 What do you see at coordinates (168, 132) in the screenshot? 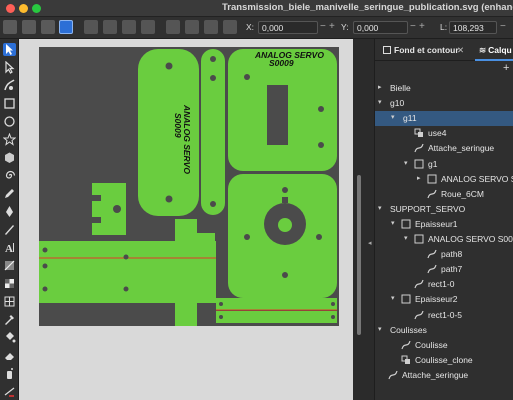
I see `bielle-plate: ANALOG SERVO S0009` at bounding box center [168, 132].